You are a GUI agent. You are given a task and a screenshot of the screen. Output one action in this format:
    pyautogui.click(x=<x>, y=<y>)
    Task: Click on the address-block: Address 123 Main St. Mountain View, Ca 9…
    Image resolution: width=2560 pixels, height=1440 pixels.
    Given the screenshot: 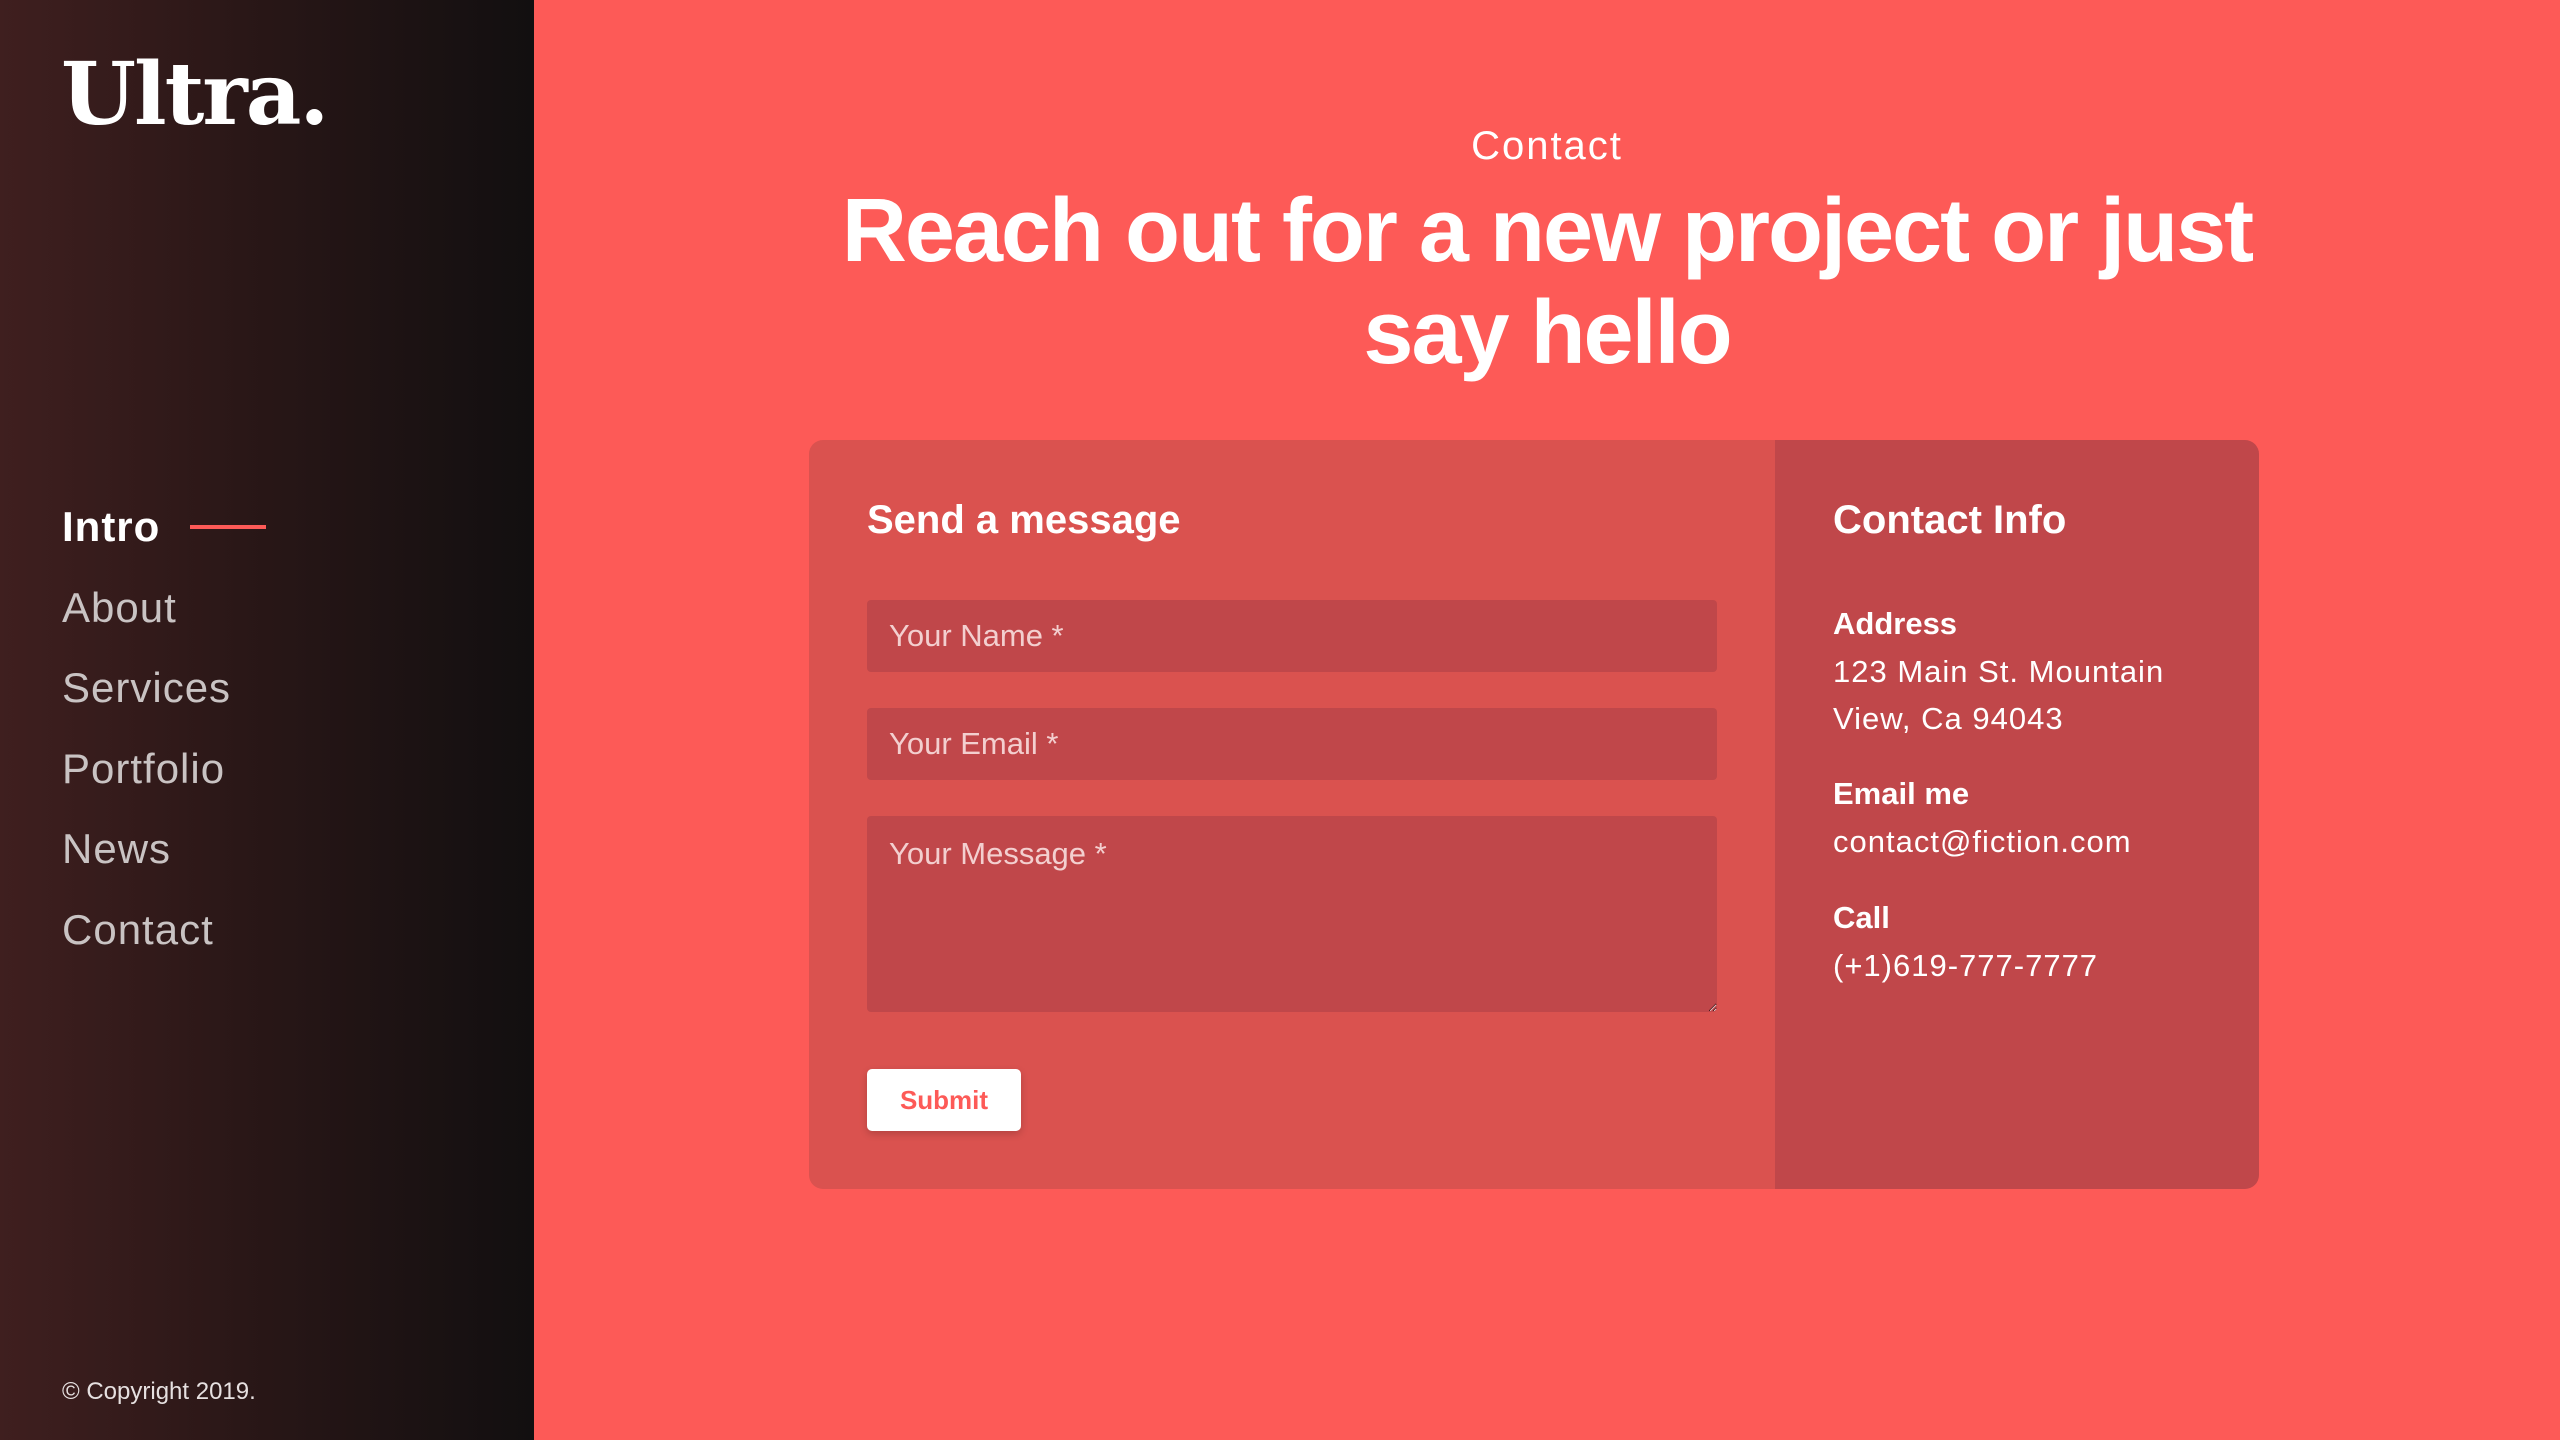 What is the action you would take?
    pyautogui.click(x=2033, y=671)
    